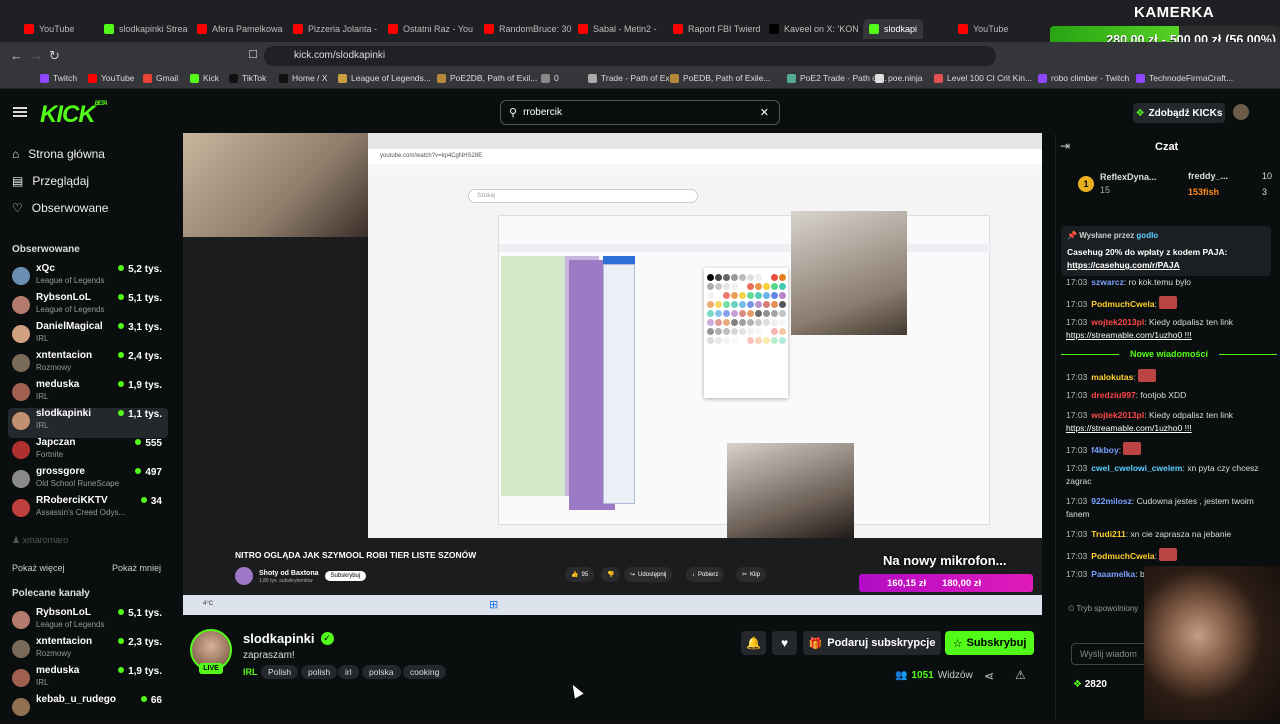 The image size is (1280, 724). Describe the element at coordinates (1241, 112) in the screenshot. I see `user-avatar` at that location.